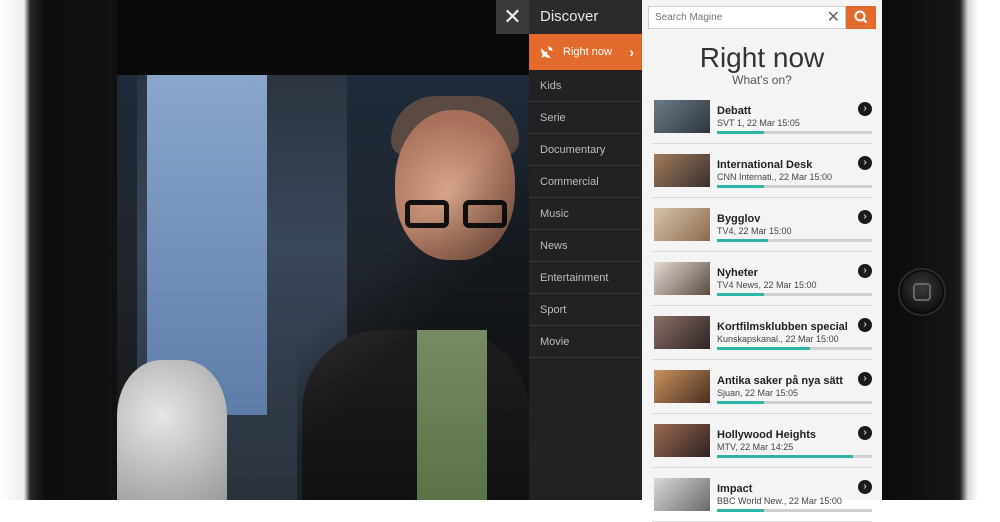 Image resolution: width=1000 pixels, height=522 pixels. I want to click on menu-item-entertainment: Entertainment, so click(585, 278).